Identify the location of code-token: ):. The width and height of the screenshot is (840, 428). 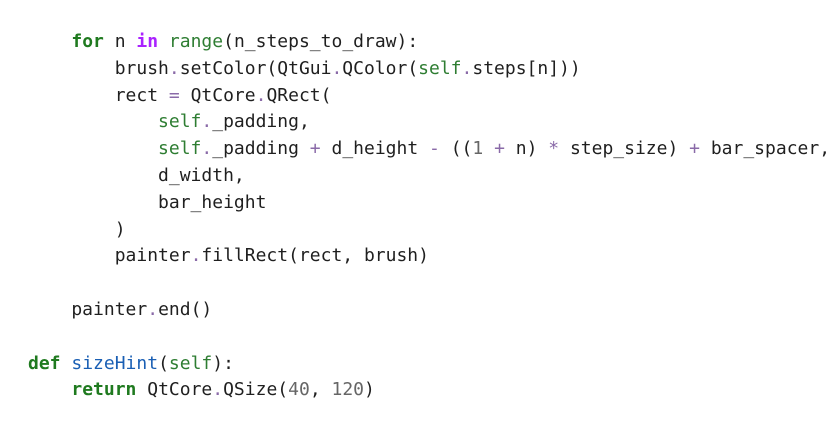
(223, 363).